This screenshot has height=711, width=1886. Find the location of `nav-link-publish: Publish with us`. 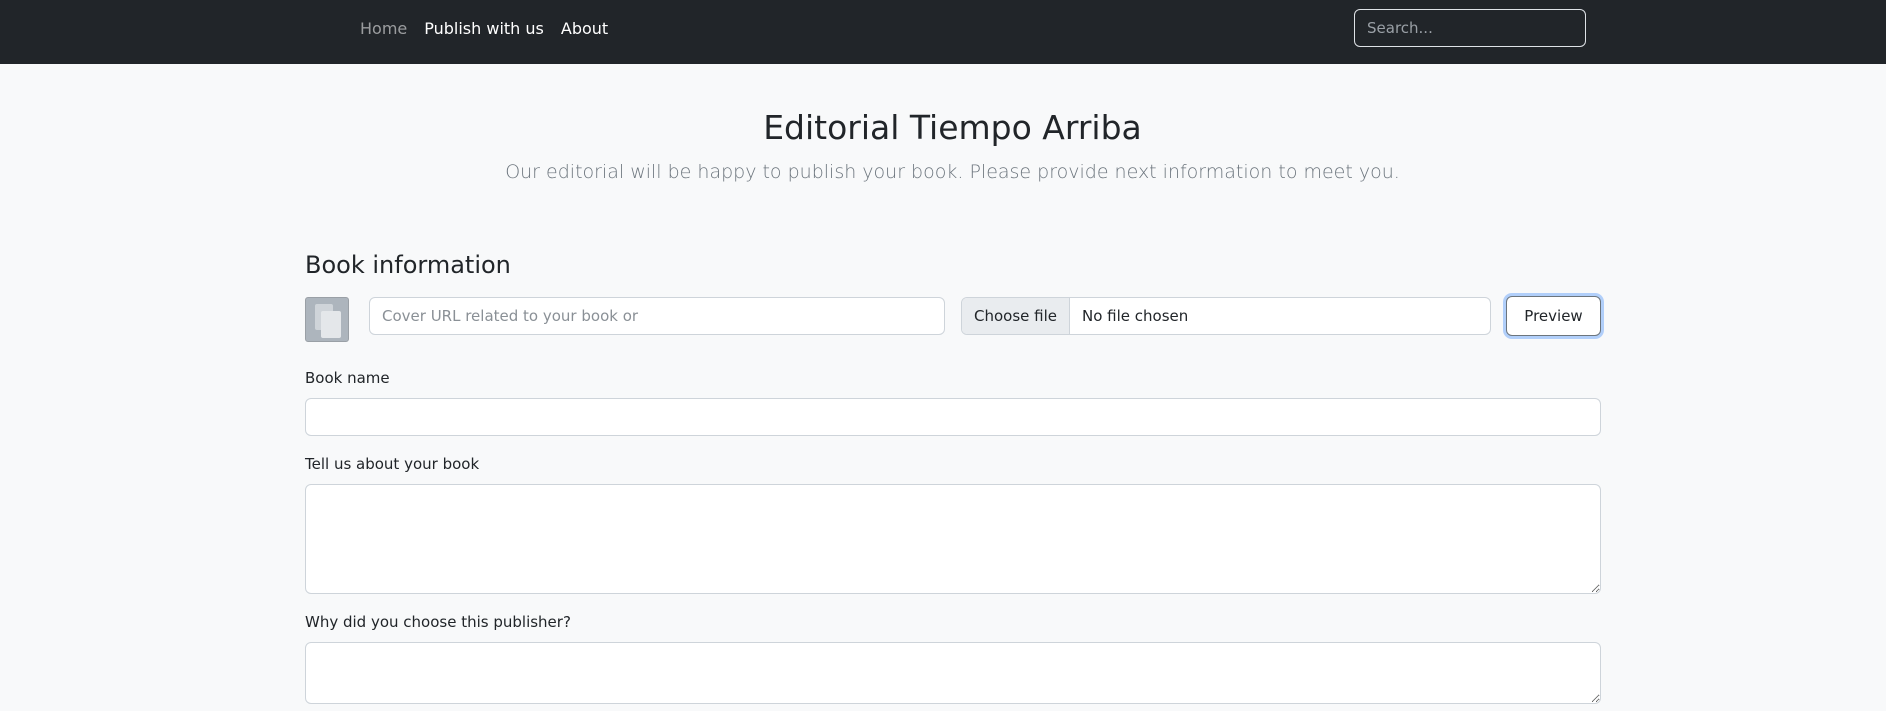

nav-link-publish: Publish with us is located at coordinates (484, 28).